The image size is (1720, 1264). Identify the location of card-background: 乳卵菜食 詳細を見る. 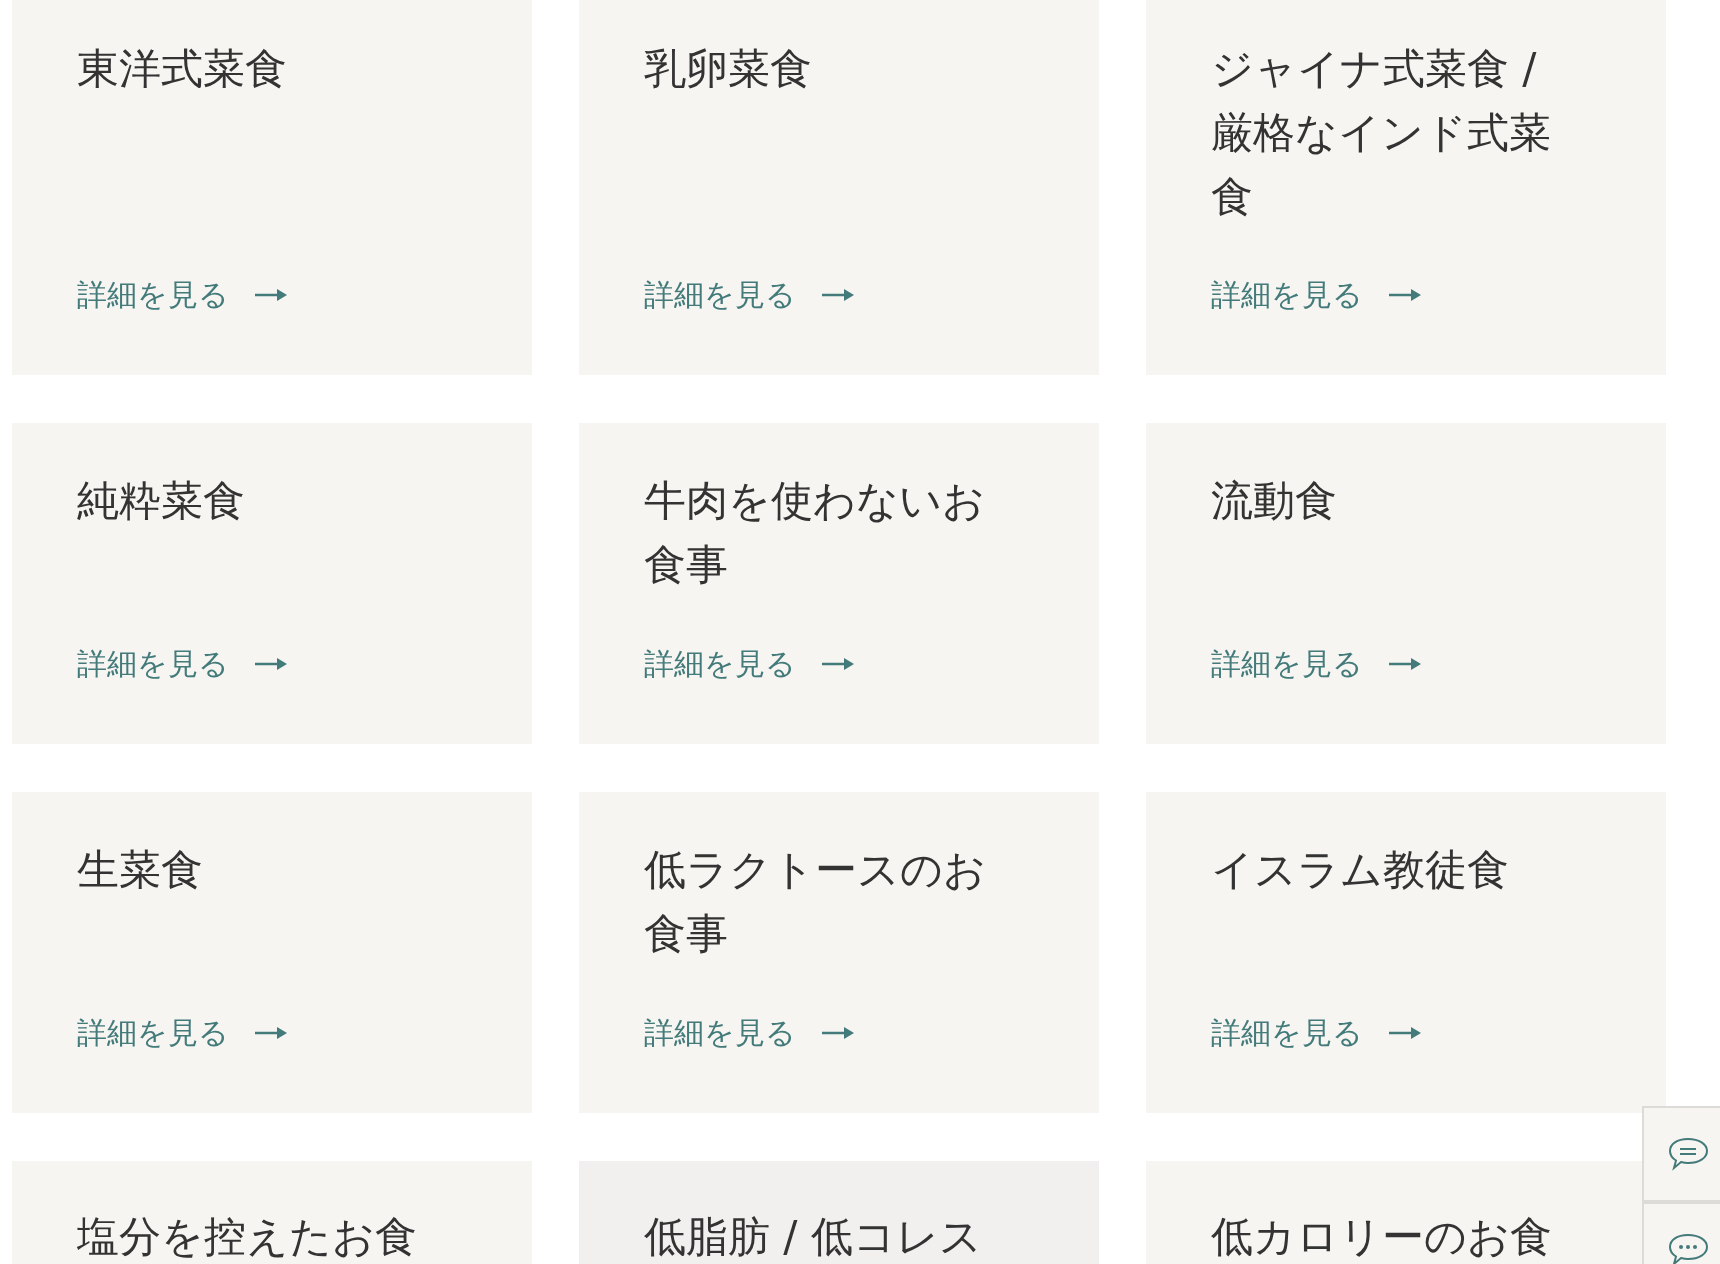
(839, 187).